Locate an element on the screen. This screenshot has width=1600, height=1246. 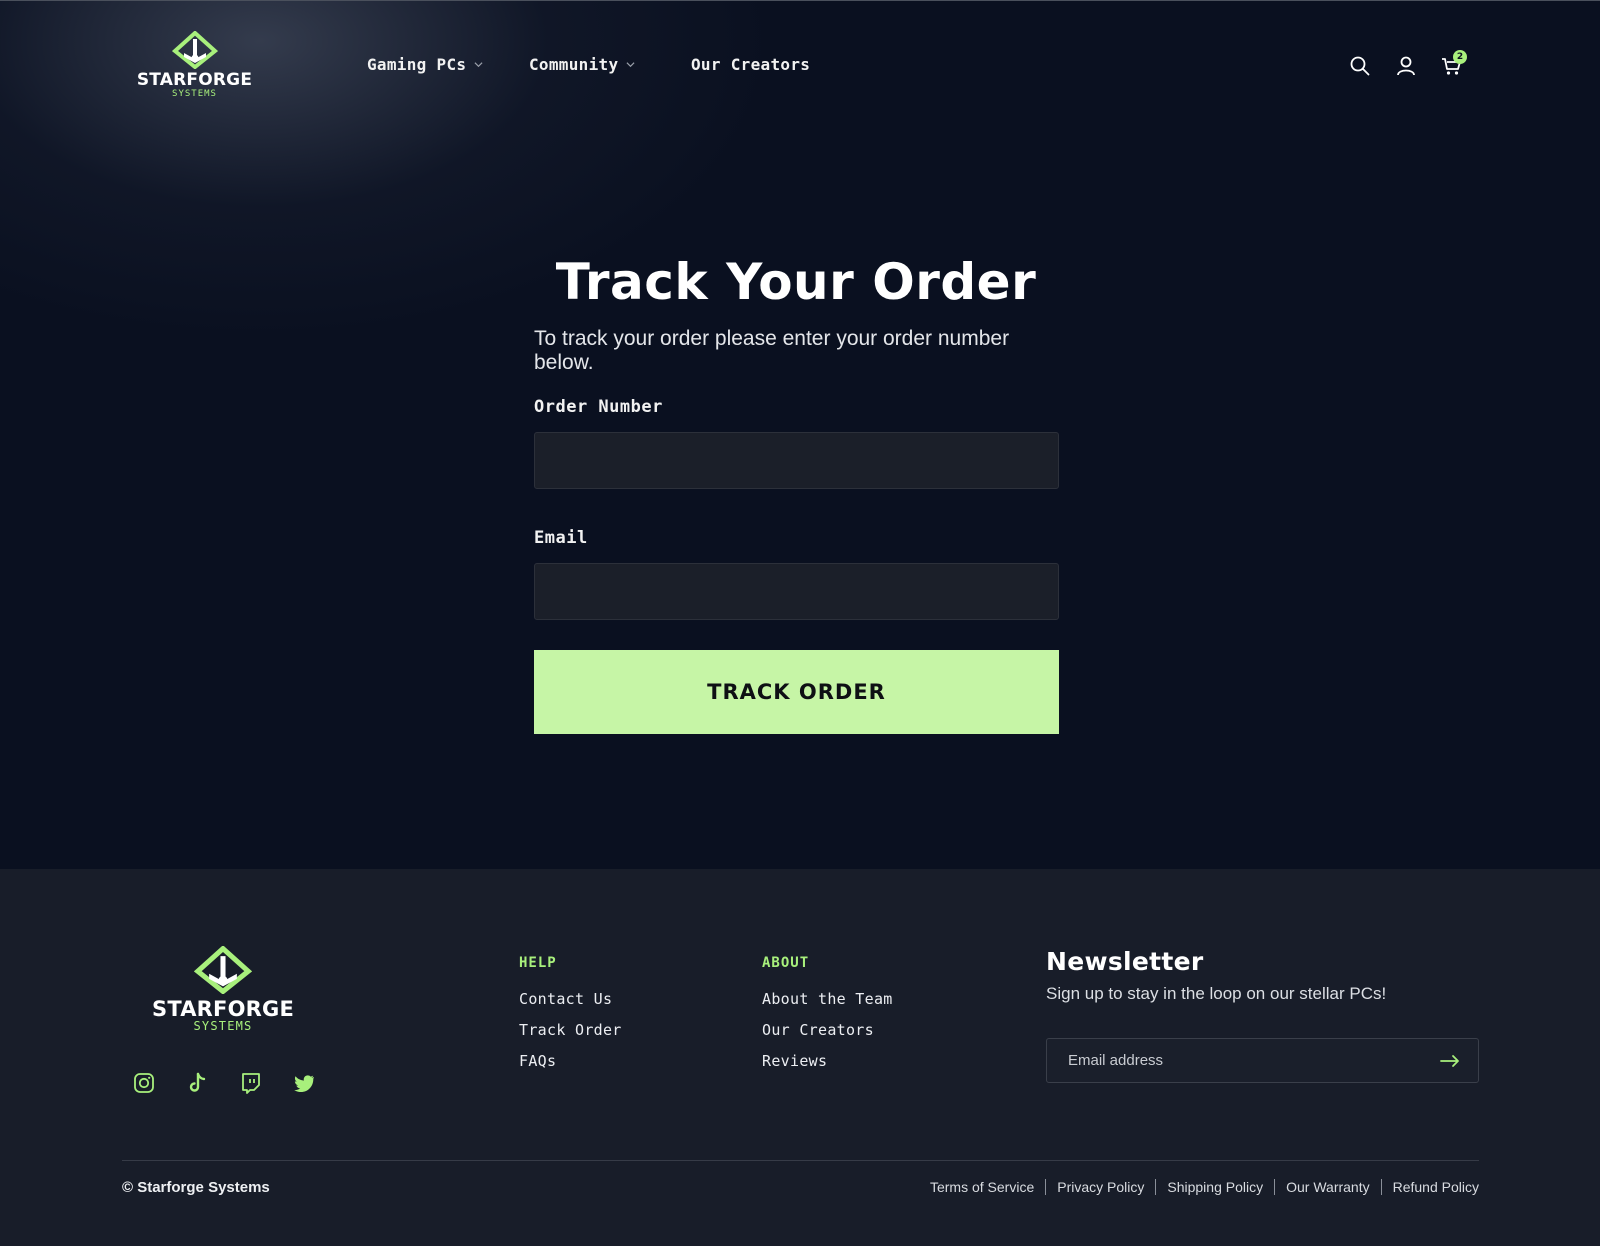
newsletter-email-input is located at coordinates (1237, 1060).